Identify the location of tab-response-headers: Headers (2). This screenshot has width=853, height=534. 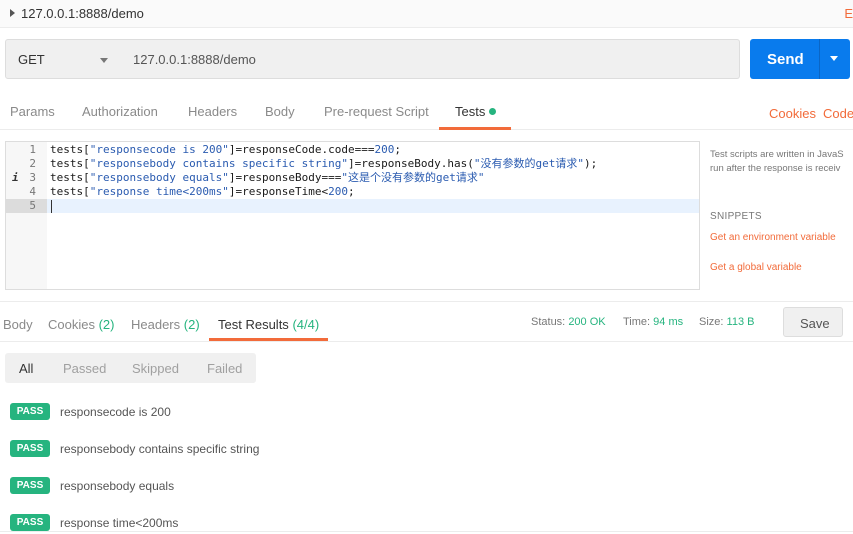
(165, 324).